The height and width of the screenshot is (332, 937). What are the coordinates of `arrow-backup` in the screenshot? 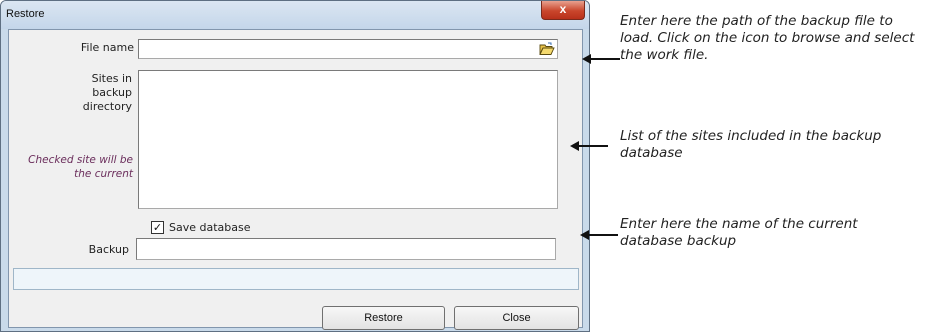 It's located at (599, 235).